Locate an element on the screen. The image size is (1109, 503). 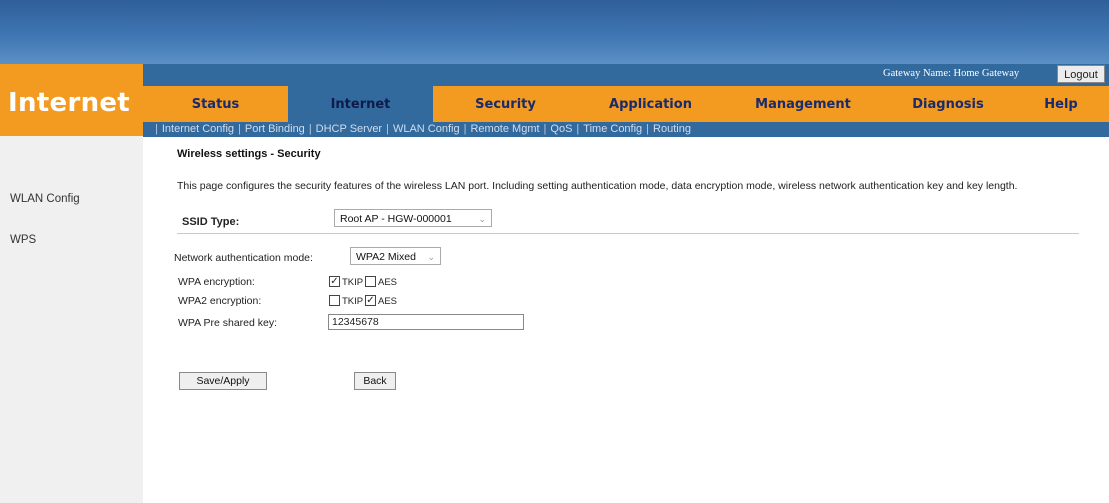
ssid-type-value: Root AP - HGW-000001 is located at coordinates (396, 219).